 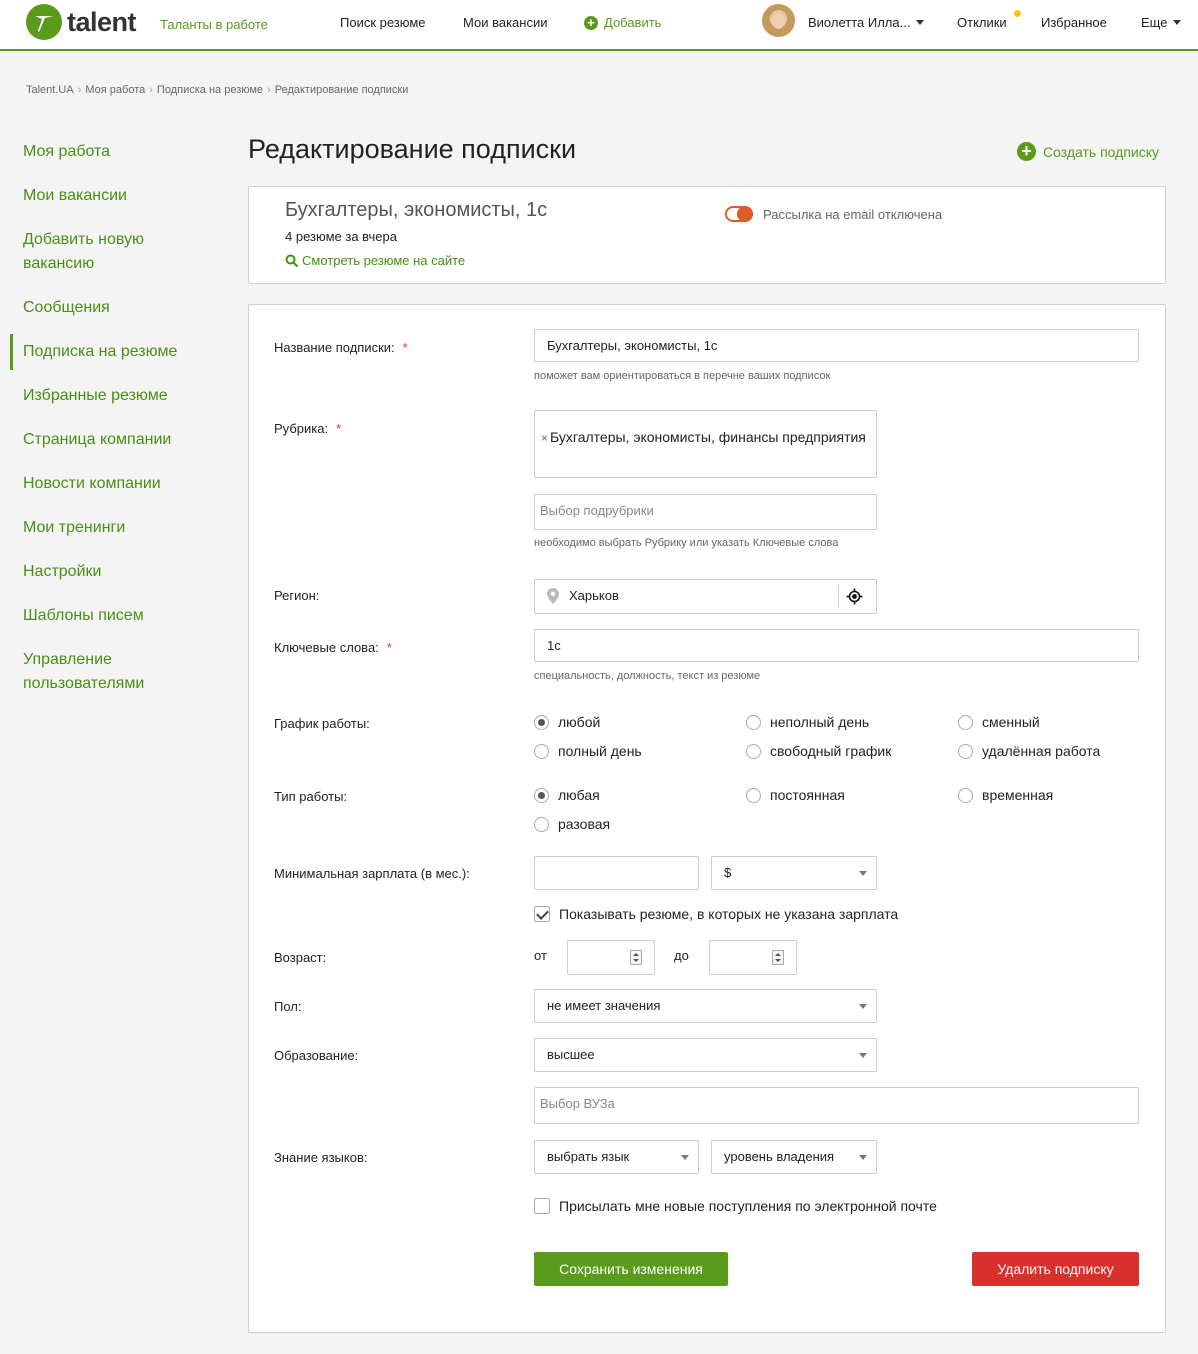 I want to click on notification-dot, so click(x=1017, y=13).